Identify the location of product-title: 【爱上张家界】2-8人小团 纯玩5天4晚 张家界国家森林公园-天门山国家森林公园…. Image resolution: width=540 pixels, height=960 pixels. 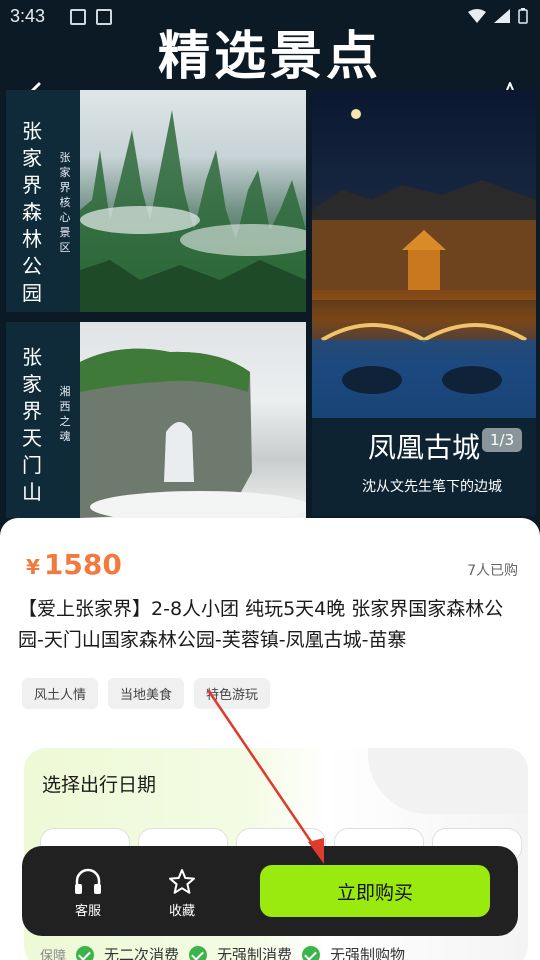
(261, 624).